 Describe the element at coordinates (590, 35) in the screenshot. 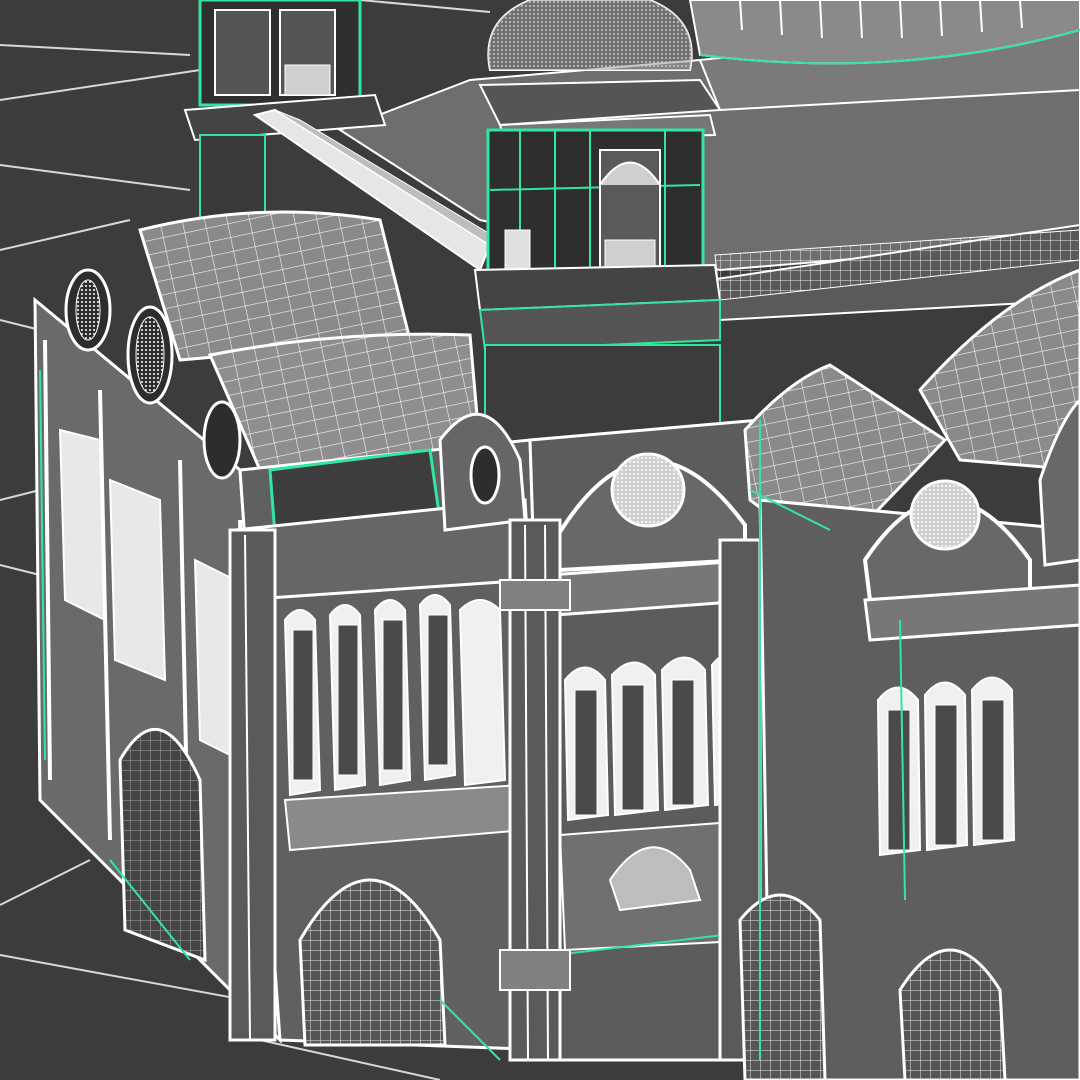

I see `small-dome` at that location.